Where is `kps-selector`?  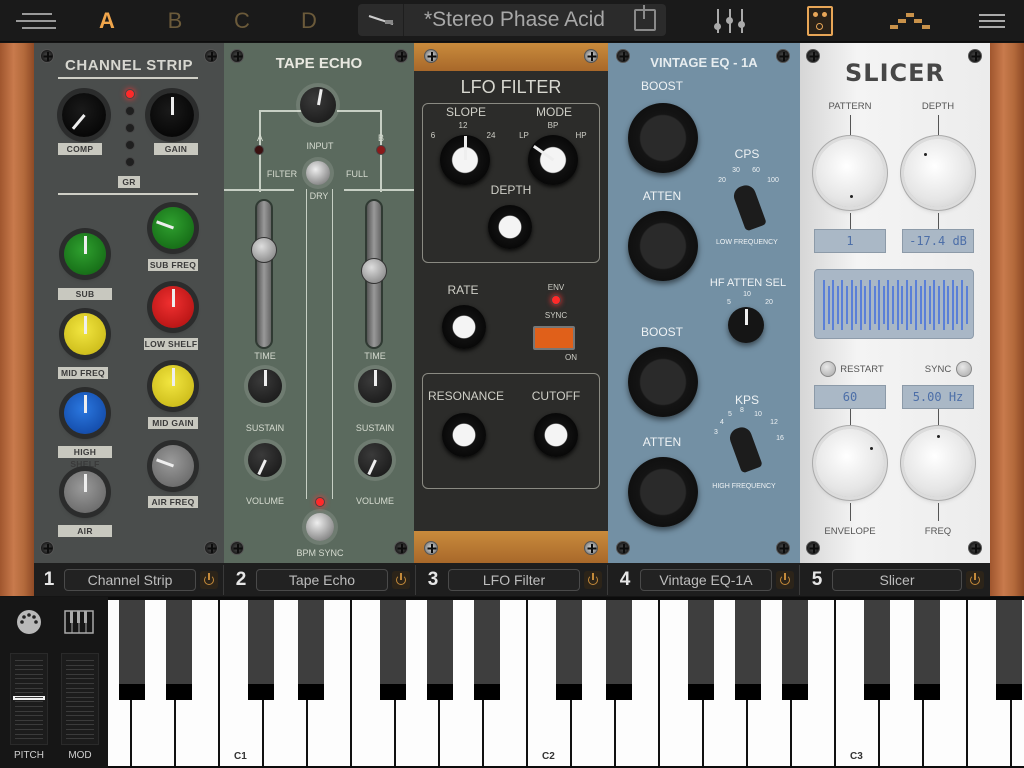 kps-selector is located at coordinates (745, 449).